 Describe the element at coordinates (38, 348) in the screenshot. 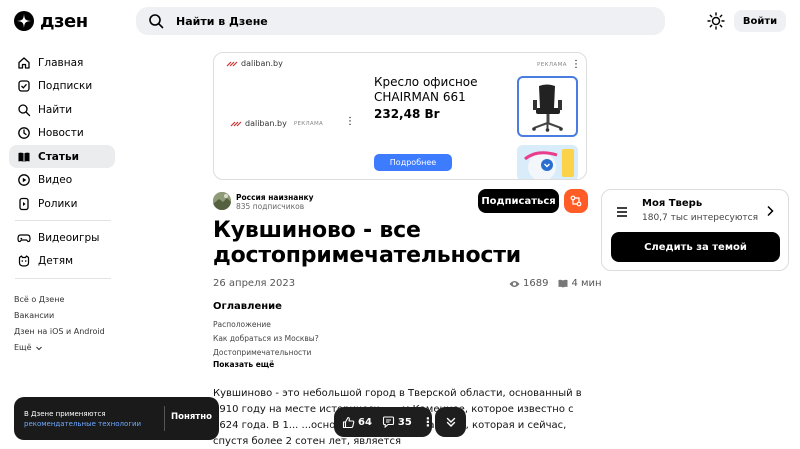

I see `chevron-down-icon` at that location.